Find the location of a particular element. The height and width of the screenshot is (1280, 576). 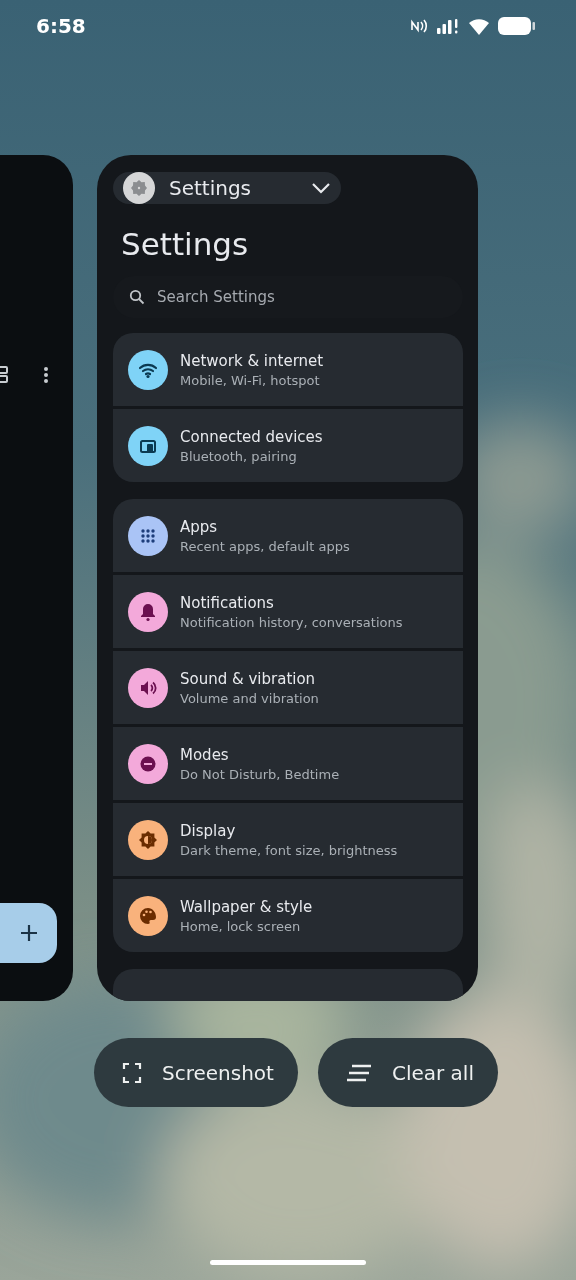

row-title: Apps is located at coordinates (199, 526).